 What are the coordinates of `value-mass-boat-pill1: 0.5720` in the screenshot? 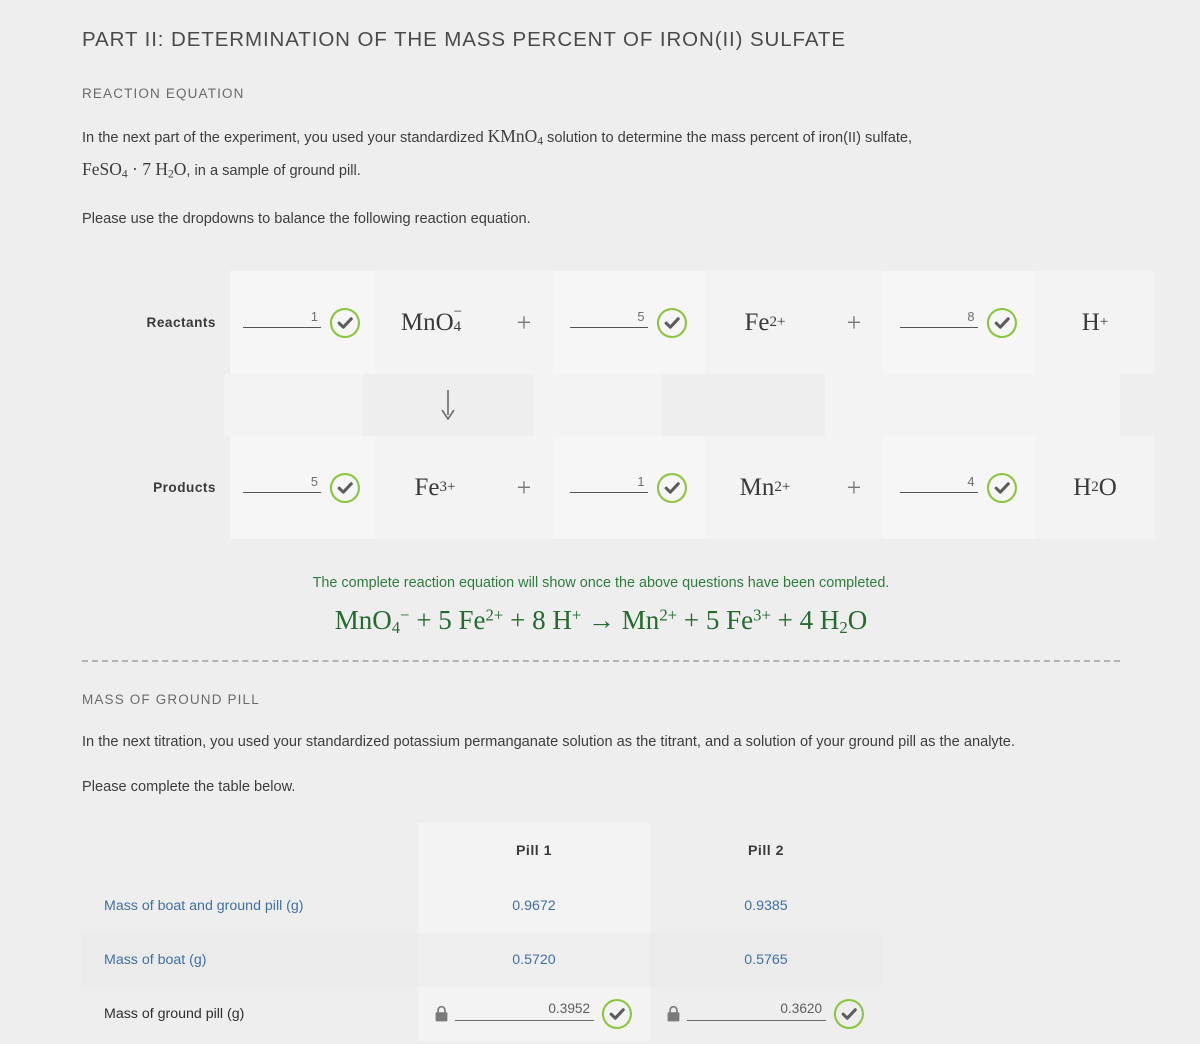 It's located at (534, 960).